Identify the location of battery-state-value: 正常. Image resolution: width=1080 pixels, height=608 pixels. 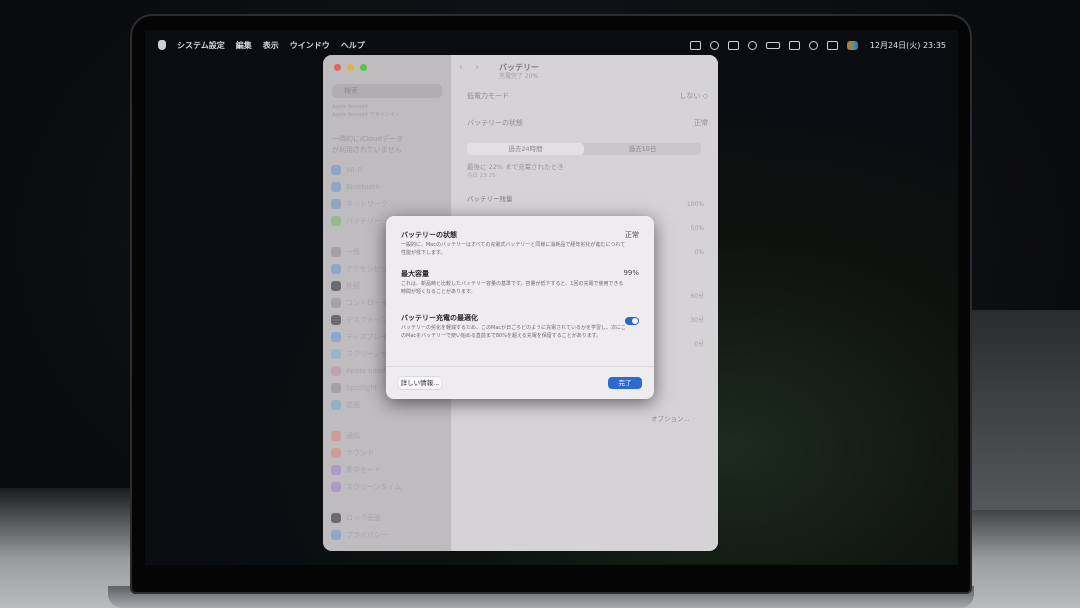
(701, 123).